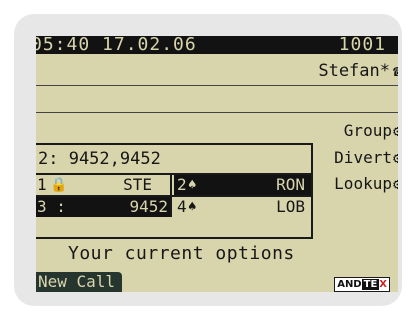 This screenshot has height=316, width=418. What do you see at coordinates (181, 253) in the screenshot?
I see `options-prompt: Your current options` at bounding box center [181, 253].